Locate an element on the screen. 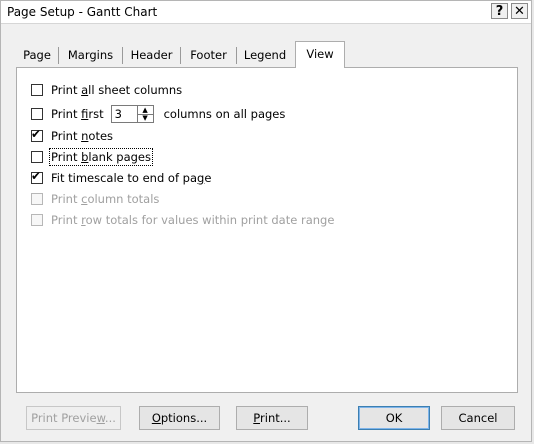 The height and width of the screenshot is (444, 534). print-all-columns-checkbox is located at coordinates (37, 90).